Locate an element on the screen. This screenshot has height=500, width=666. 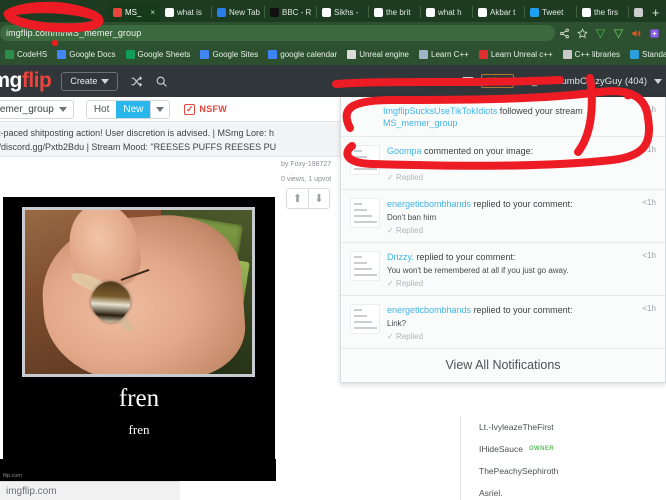
browser-tab: what is is located at coordinates (186, 12).